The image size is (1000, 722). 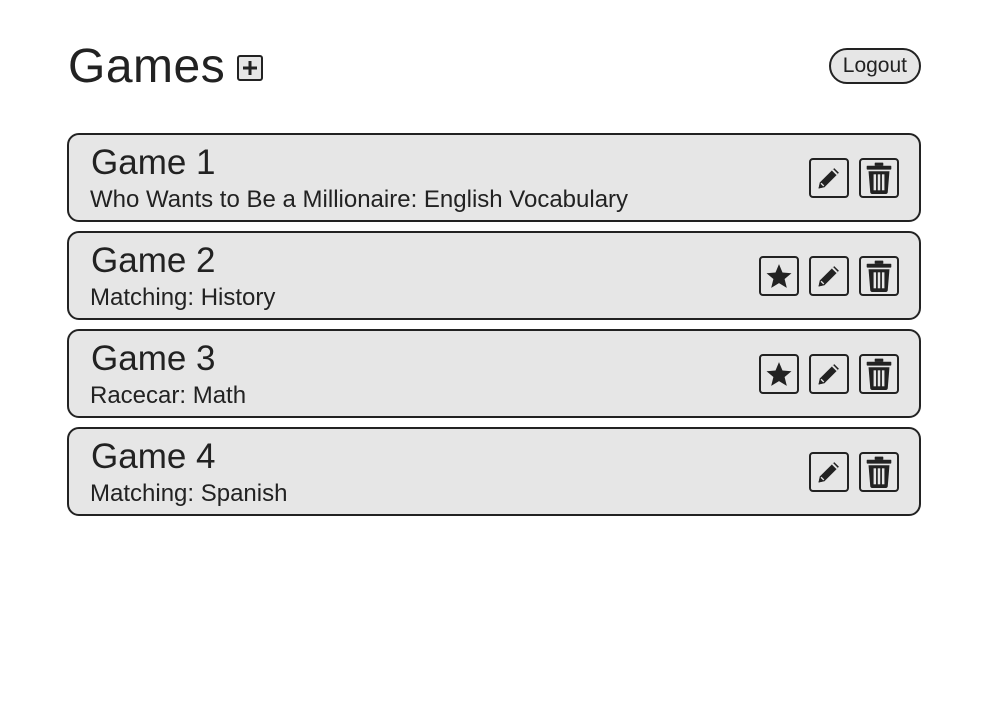 What do you see at coordinates (874, 66) in the screenshot?
I see `logout-button: Logout` at bounding box center [874, 66].